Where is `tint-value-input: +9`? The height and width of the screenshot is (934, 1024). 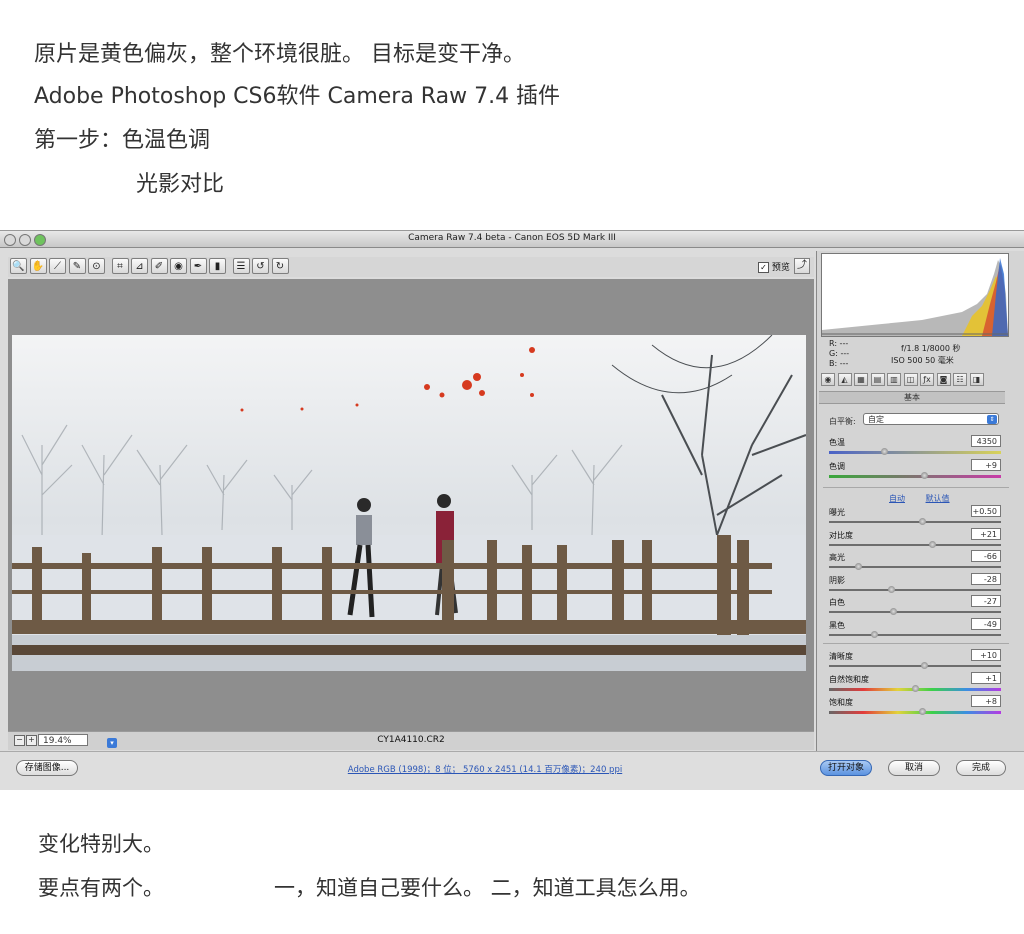
tint-value-input: +9 is located at coordinates (986, 465).